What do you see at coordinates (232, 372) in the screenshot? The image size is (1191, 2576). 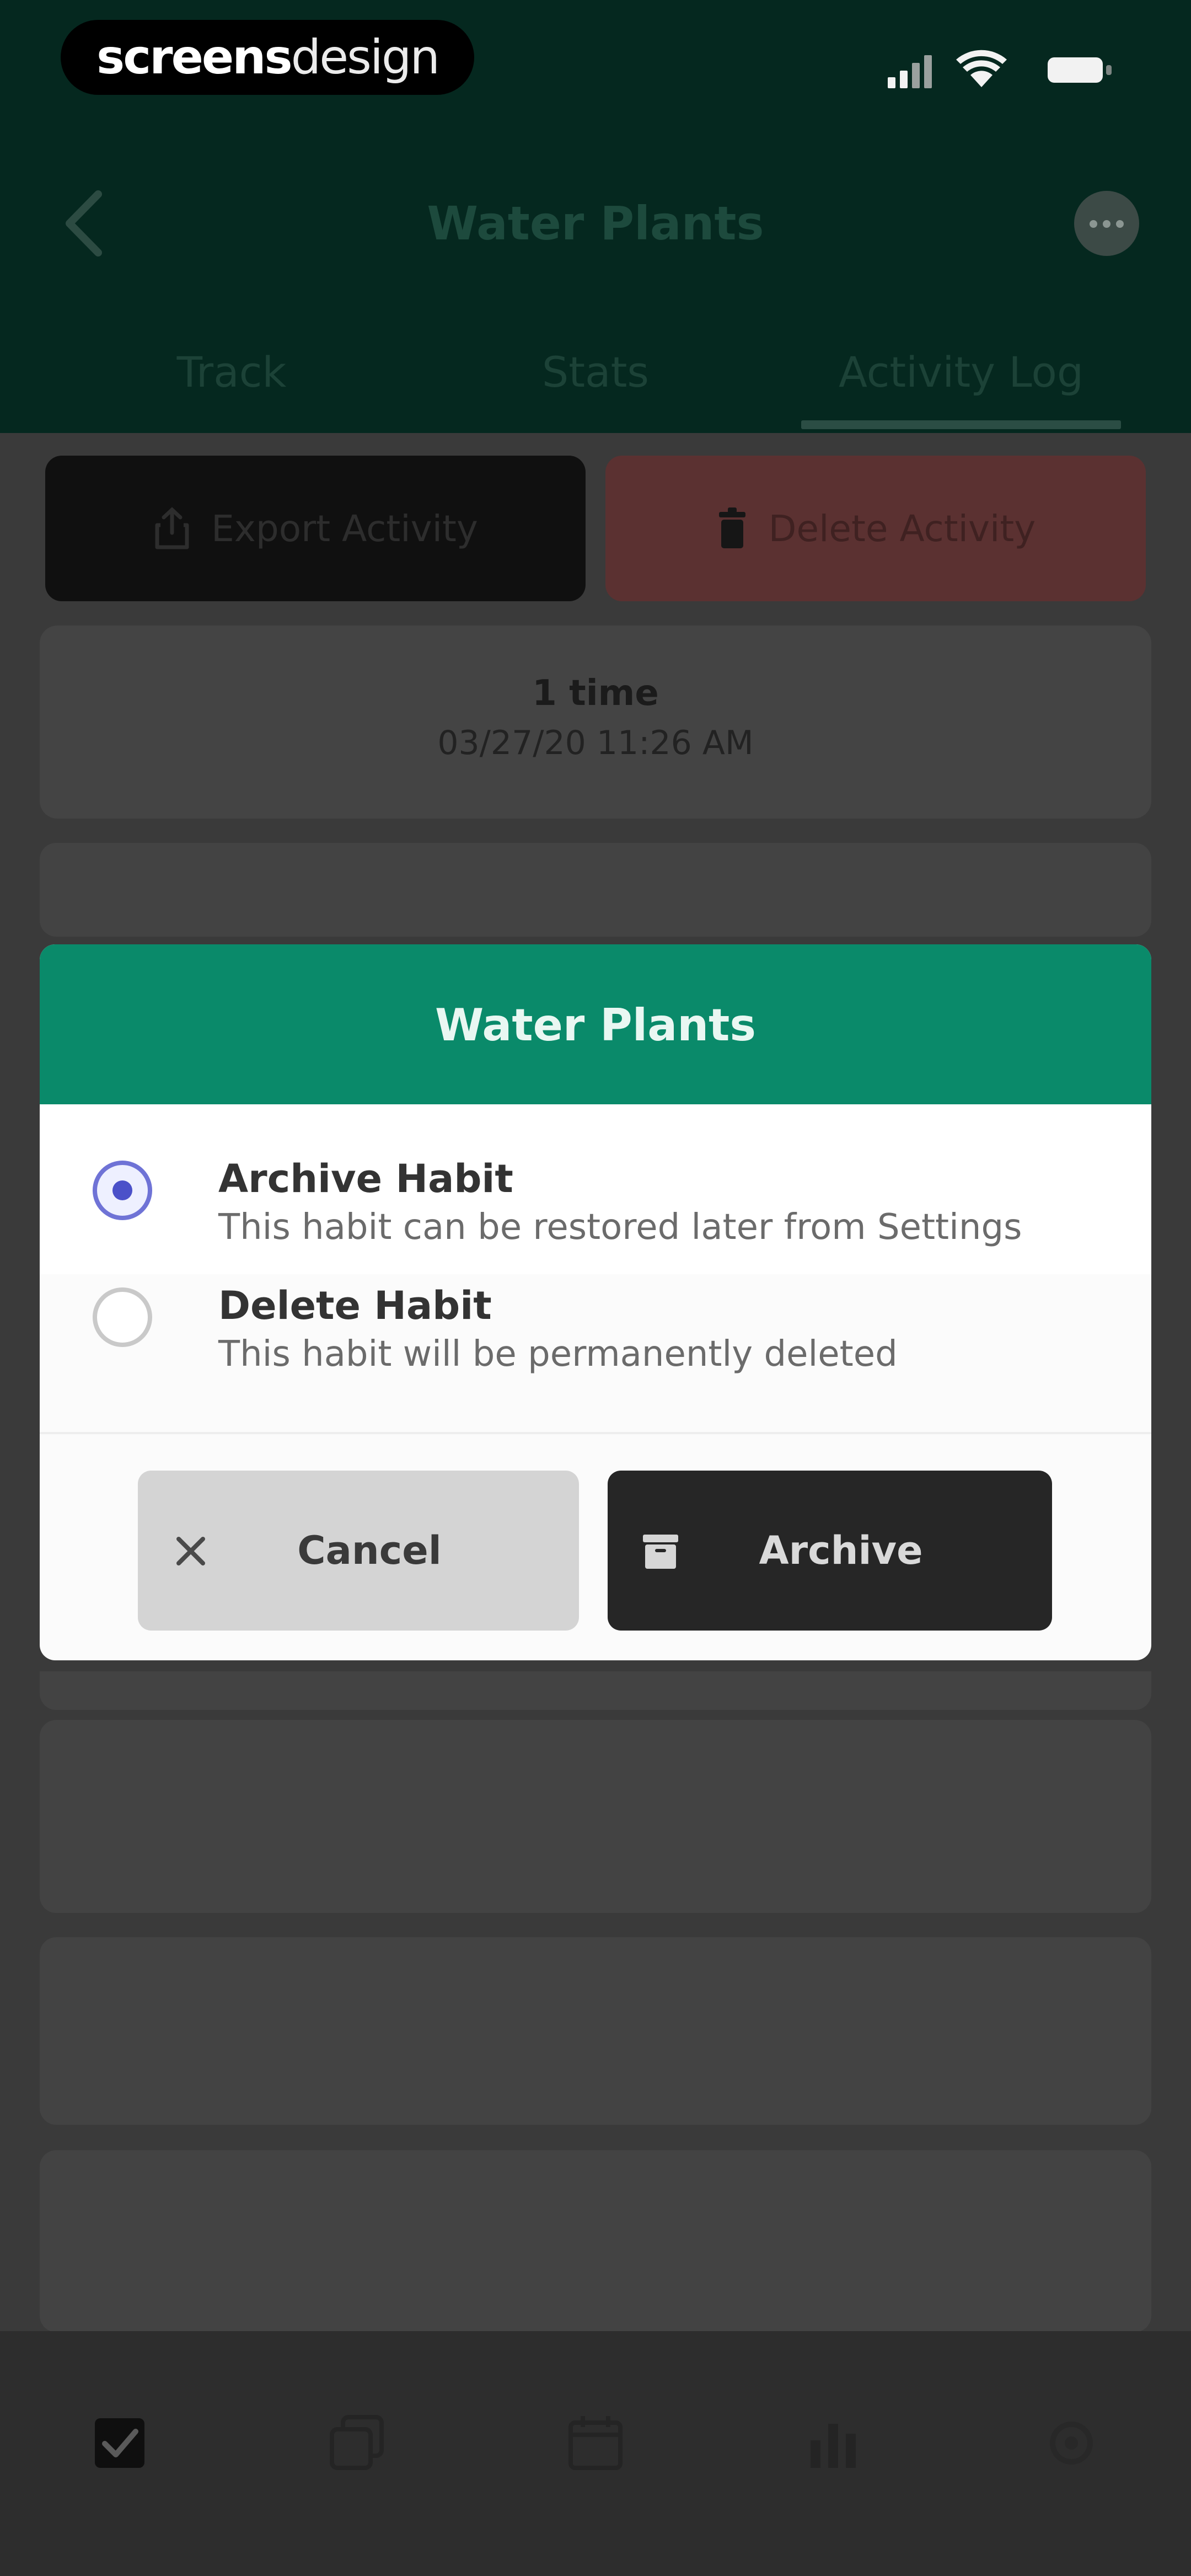 I see `tab-track: Track` at bounding box center [232, 372].